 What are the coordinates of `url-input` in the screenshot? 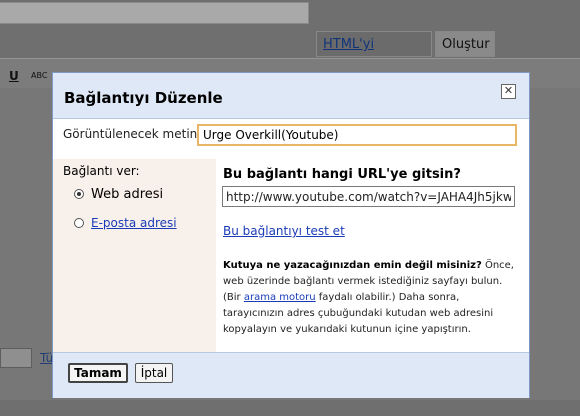 It's located at (368, 196).